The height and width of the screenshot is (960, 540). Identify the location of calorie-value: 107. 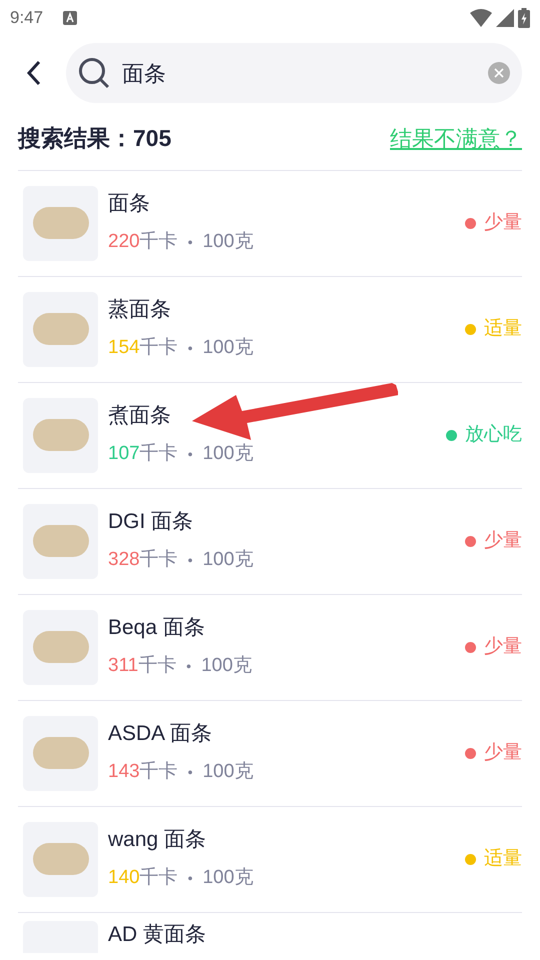
(124, 454).